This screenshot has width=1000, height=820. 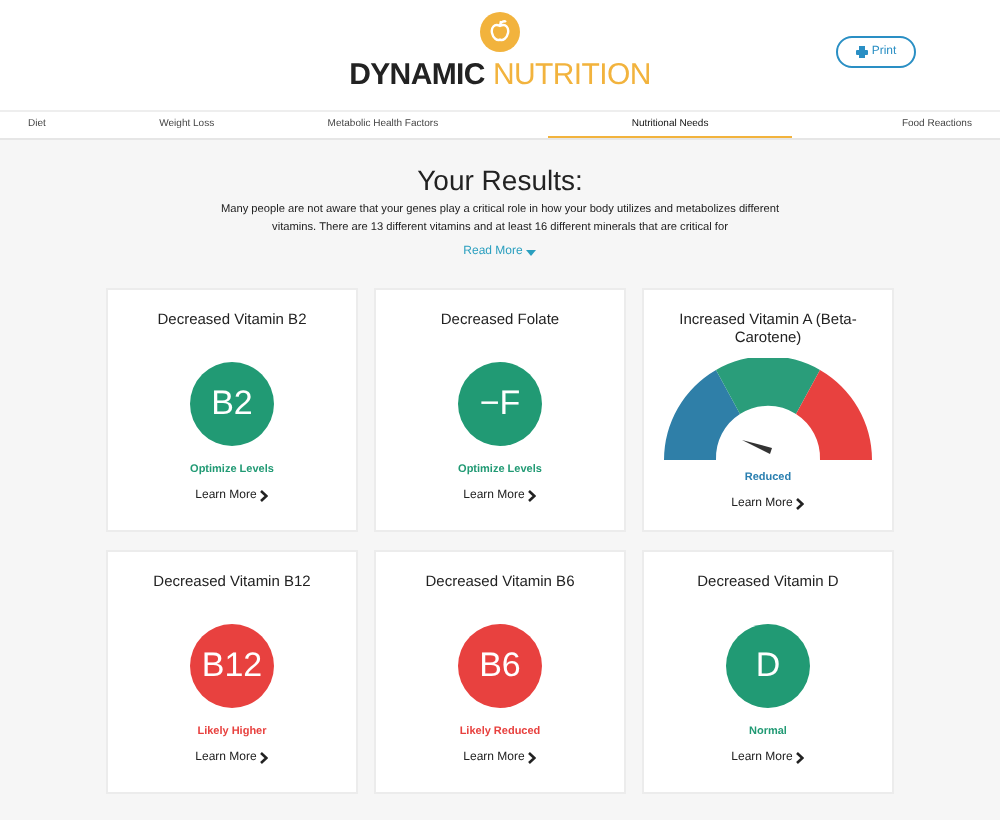 I want to click on brand-name: DYNAMIC NUTRITION, so click(x=500, y=75).